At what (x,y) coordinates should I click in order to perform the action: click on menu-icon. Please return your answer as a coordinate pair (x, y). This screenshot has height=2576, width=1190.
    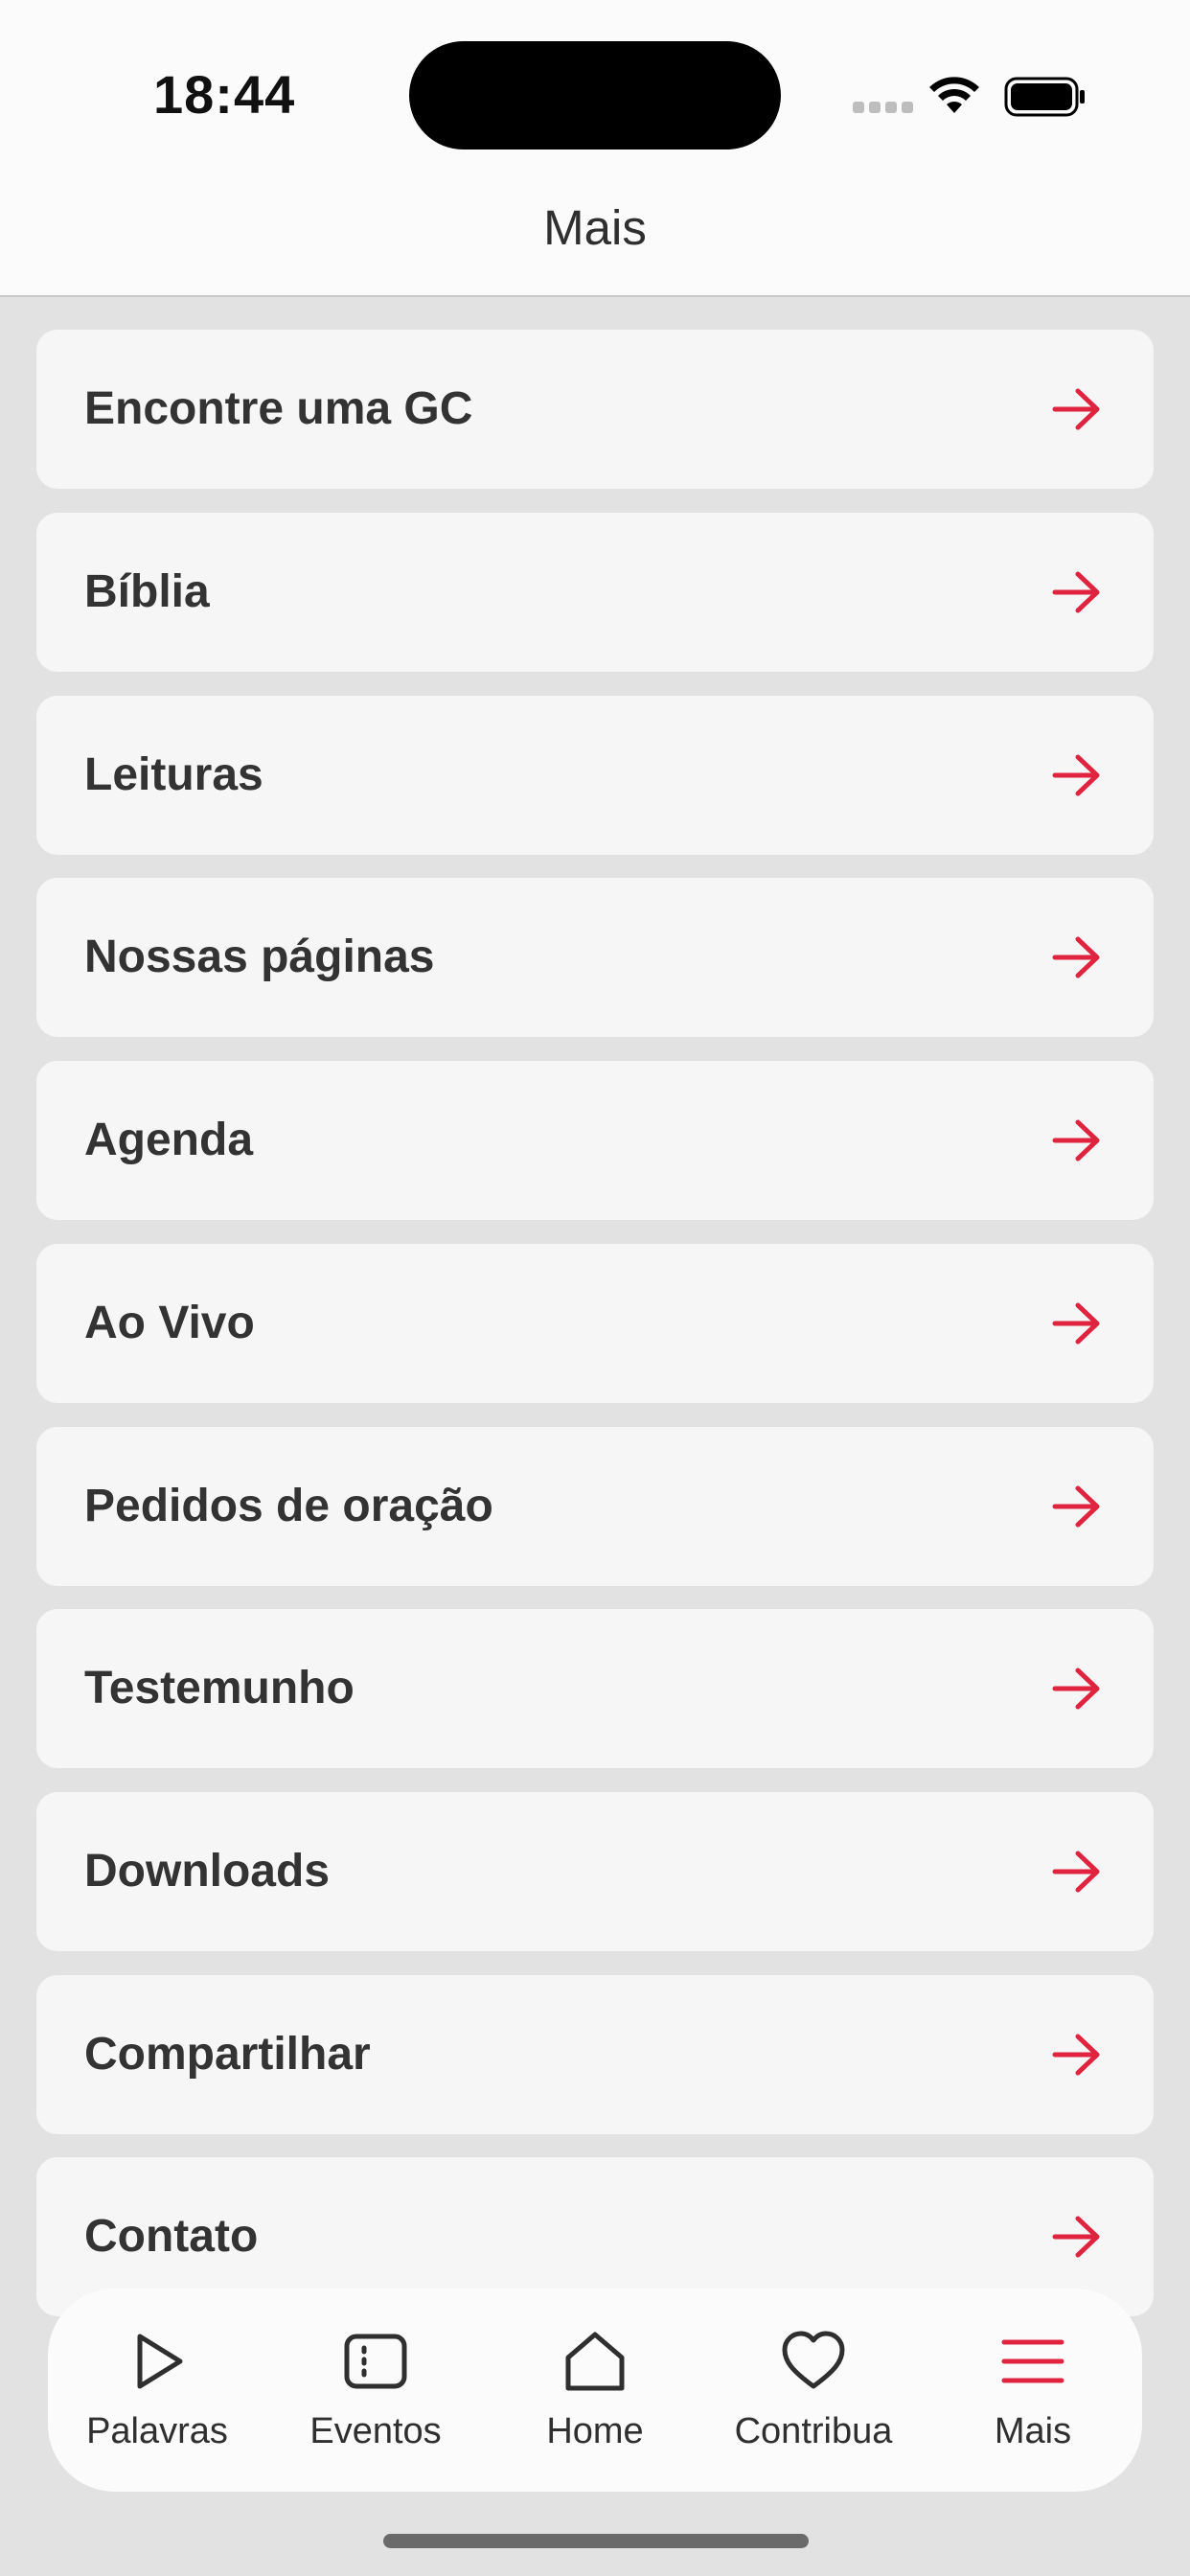
    Looking at the image, I should click on (1033, 2361).